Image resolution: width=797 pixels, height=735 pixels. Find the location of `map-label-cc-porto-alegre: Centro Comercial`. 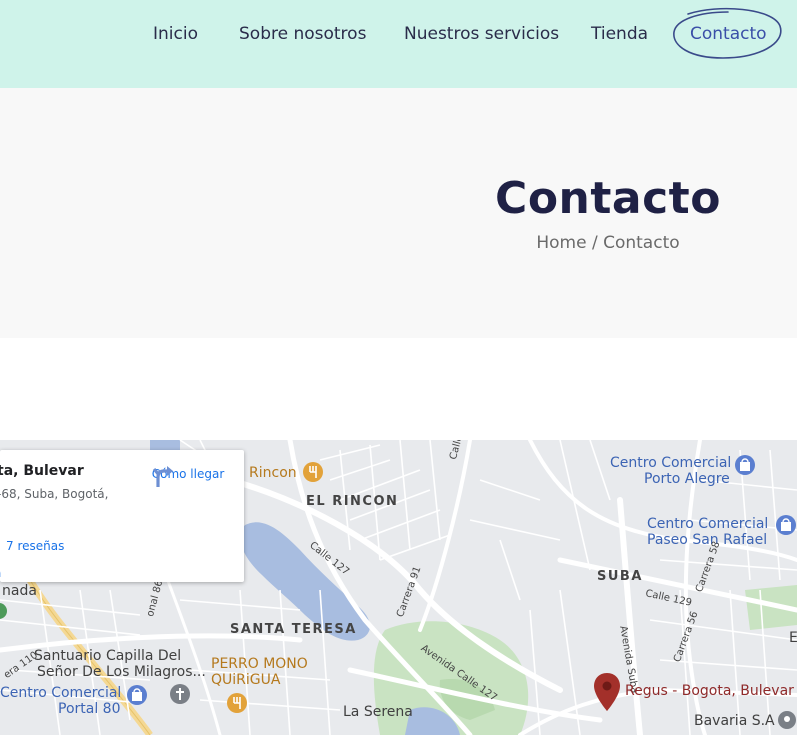

map-label-cc-porto-alegre: Centro Comercial is located at coordinates (671, 463).